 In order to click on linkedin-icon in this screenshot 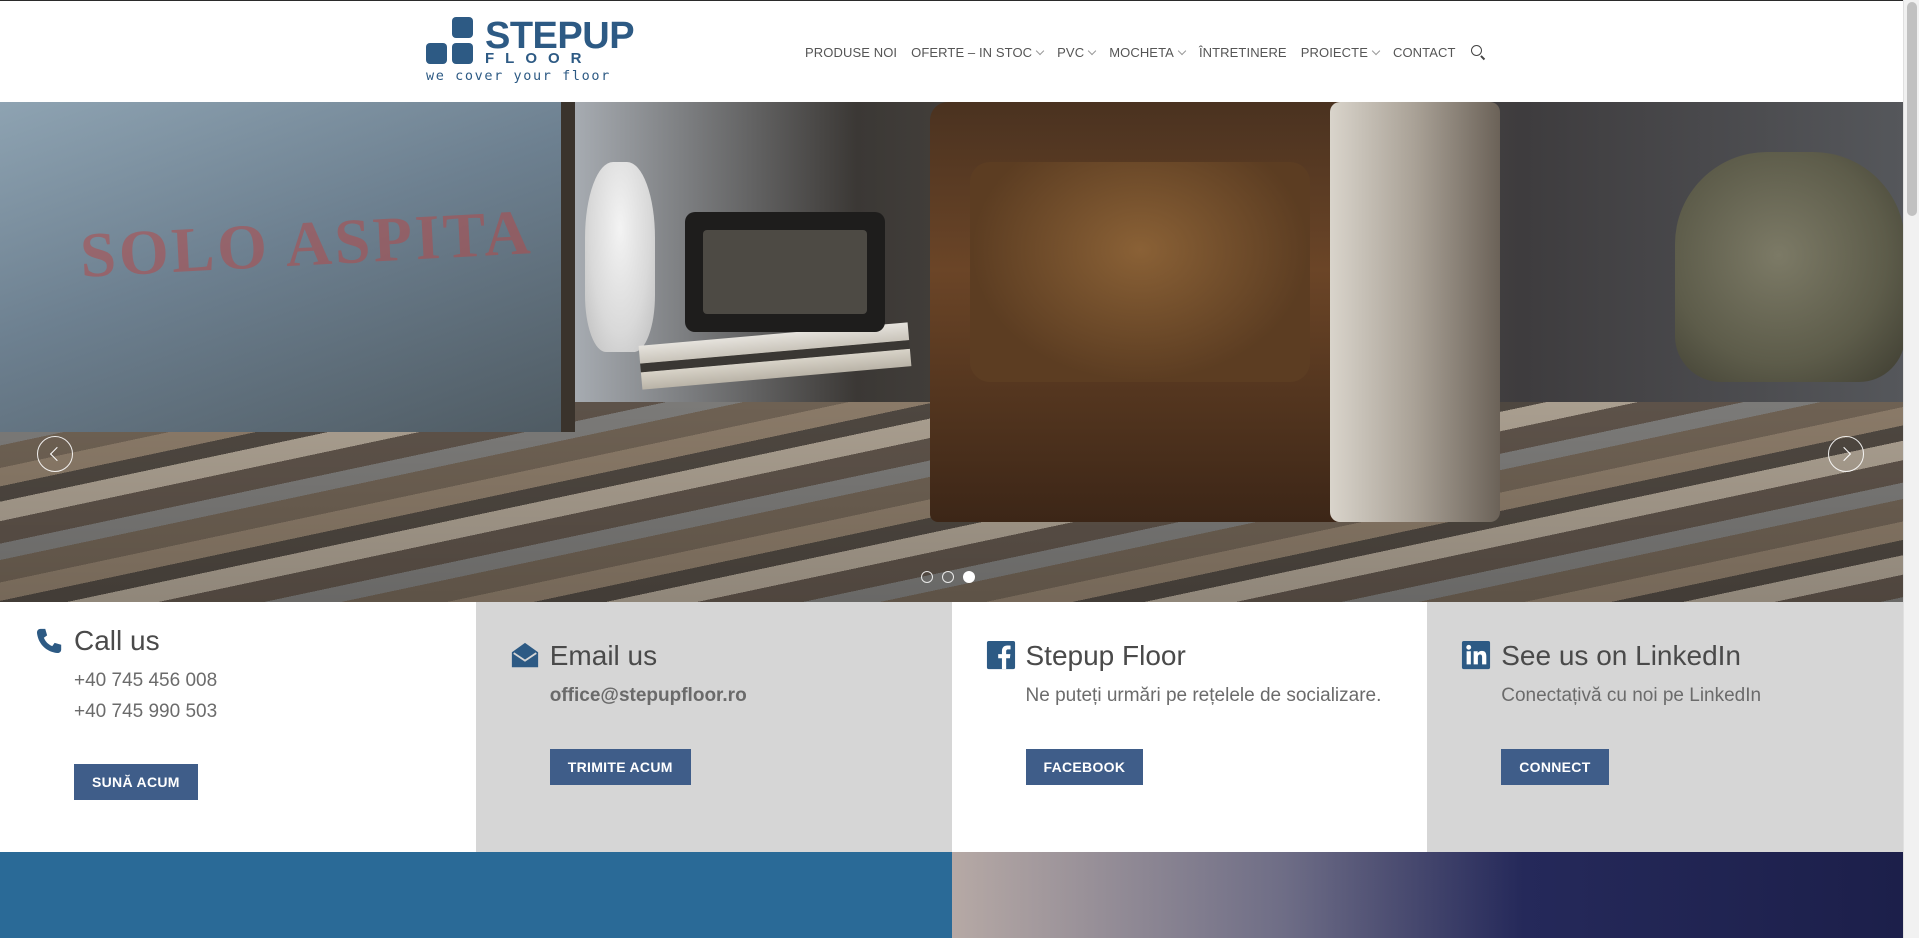, I will do `click(1476, 655)`.